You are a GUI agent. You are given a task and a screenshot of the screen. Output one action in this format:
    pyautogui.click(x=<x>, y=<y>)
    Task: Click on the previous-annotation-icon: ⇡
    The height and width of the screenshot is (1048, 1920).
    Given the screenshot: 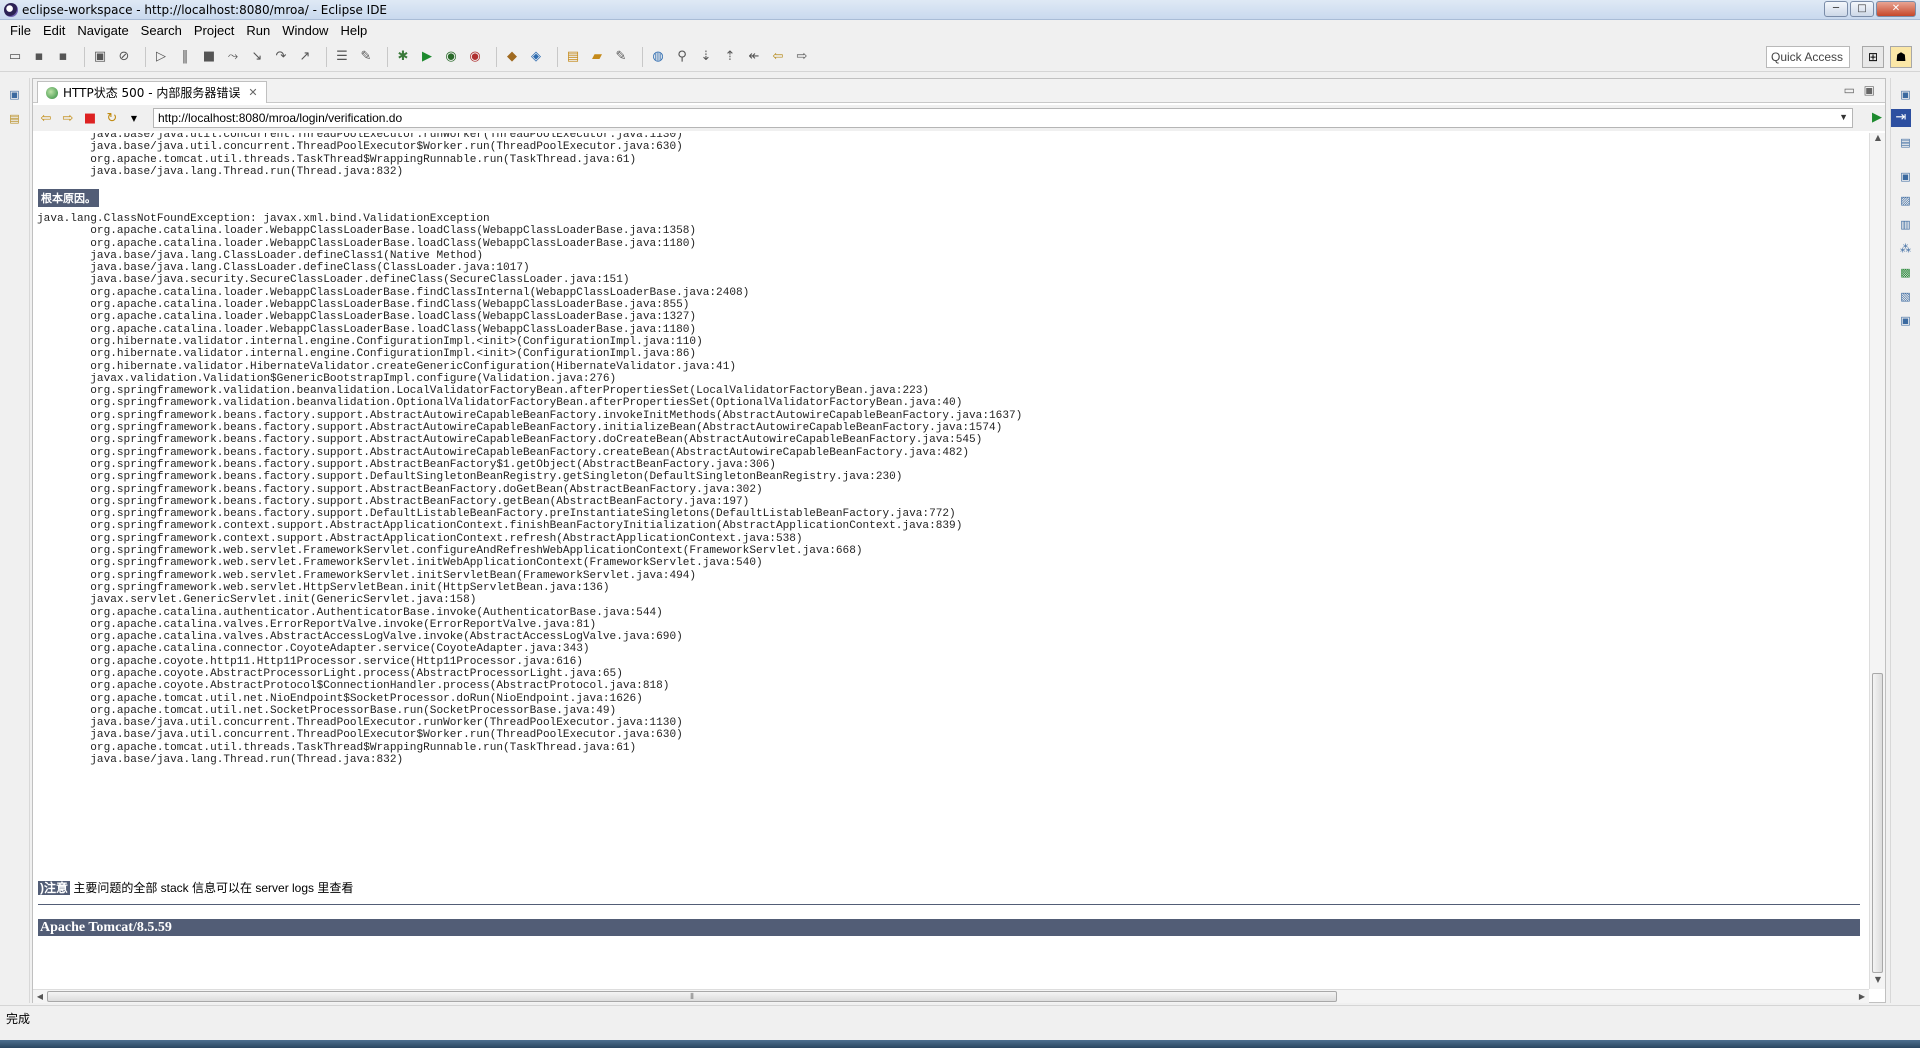 What is the action you would take?
    pyautogui.click(x=730, y=57)
    